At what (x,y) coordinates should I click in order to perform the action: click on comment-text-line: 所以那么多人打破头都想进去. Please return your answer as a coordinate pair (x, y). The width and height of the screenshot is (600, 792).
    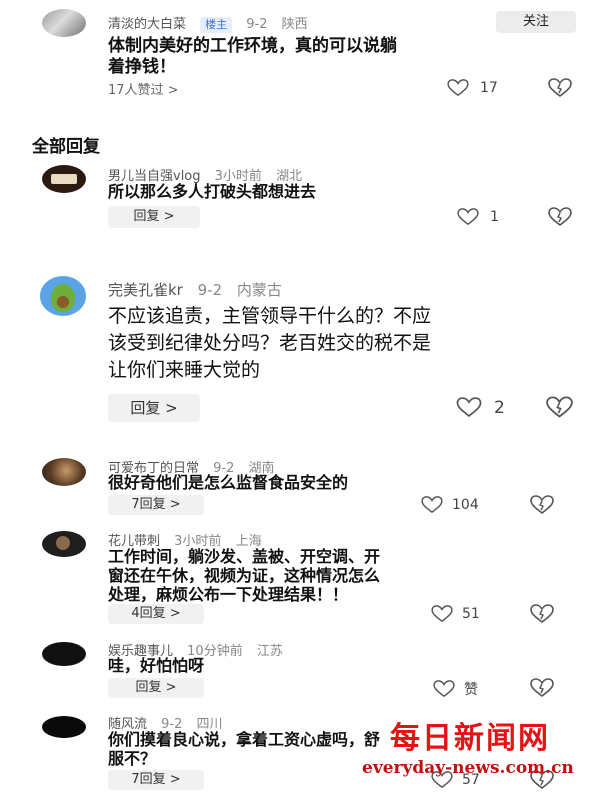
    Looking at the image, I should click on (212, 191).